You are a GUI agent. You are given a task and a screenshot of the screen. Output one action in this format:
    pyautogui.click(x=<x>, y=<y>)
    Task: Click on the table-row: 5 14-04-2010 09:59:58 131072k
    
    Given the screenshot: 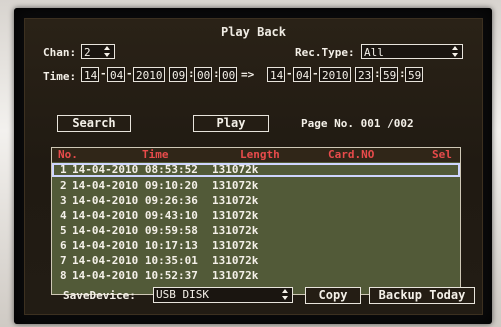 What is the action you would take?
    pyautogui.click(x=256, y=231)
    